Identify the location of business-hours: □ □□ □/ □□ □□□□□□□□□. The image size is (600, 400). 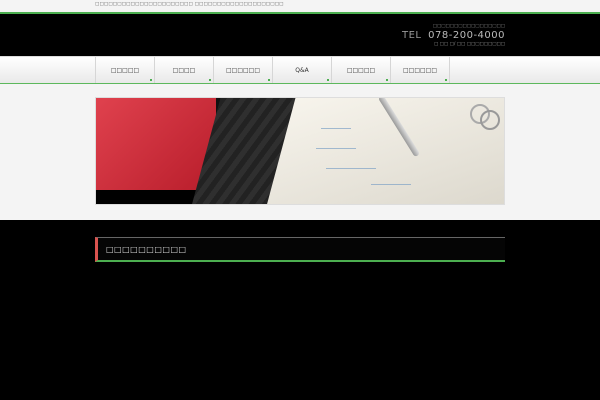
(469, 44).